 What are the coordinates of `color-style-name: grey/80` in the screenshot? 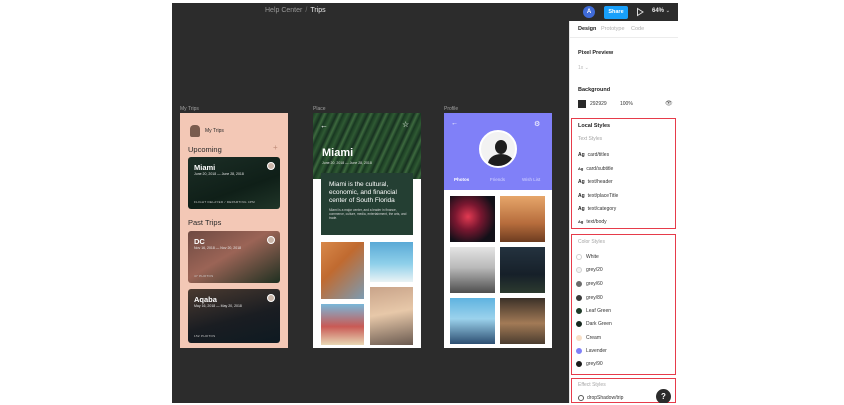 It's located at (594, 298).